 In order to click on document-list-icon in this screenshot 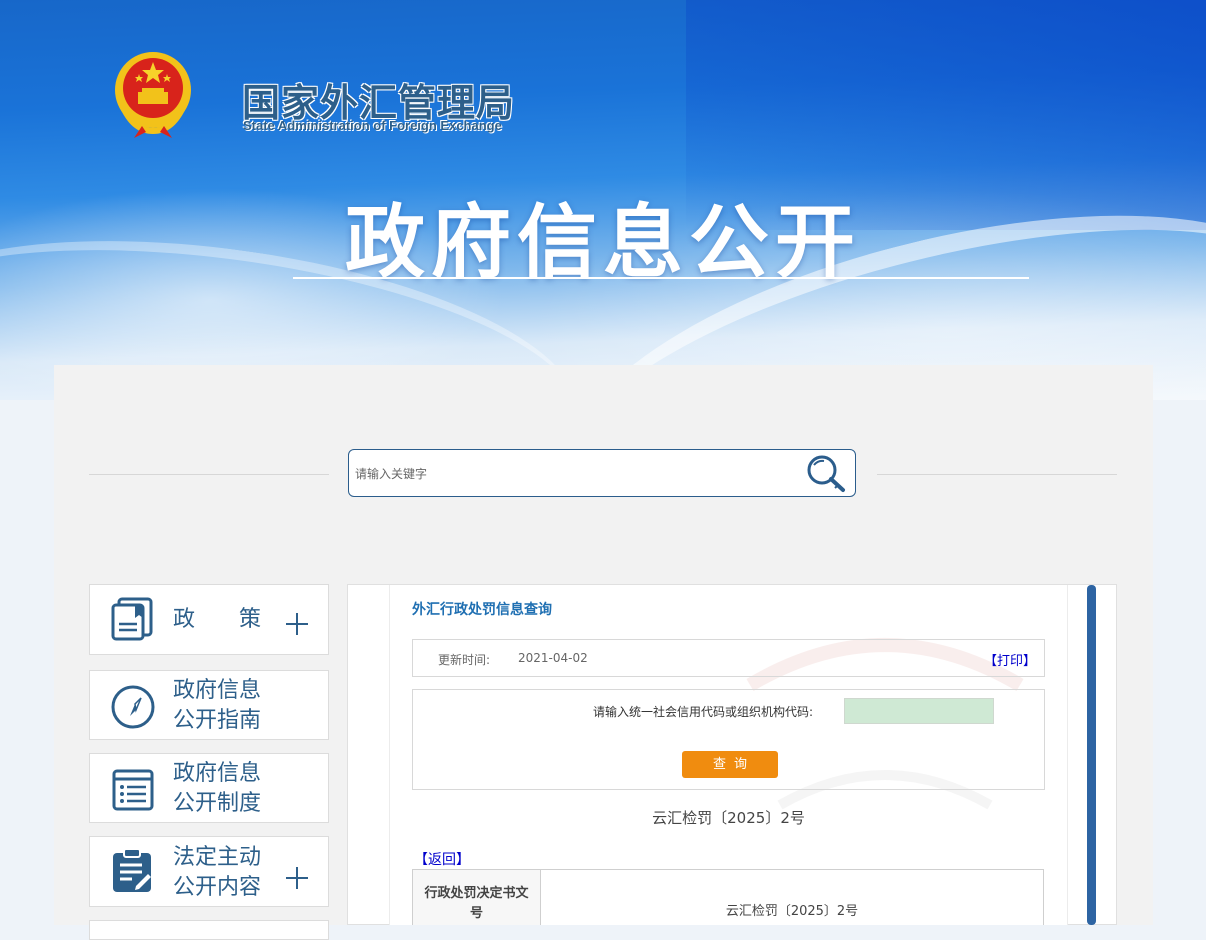, I will do `click(133, 790)`.